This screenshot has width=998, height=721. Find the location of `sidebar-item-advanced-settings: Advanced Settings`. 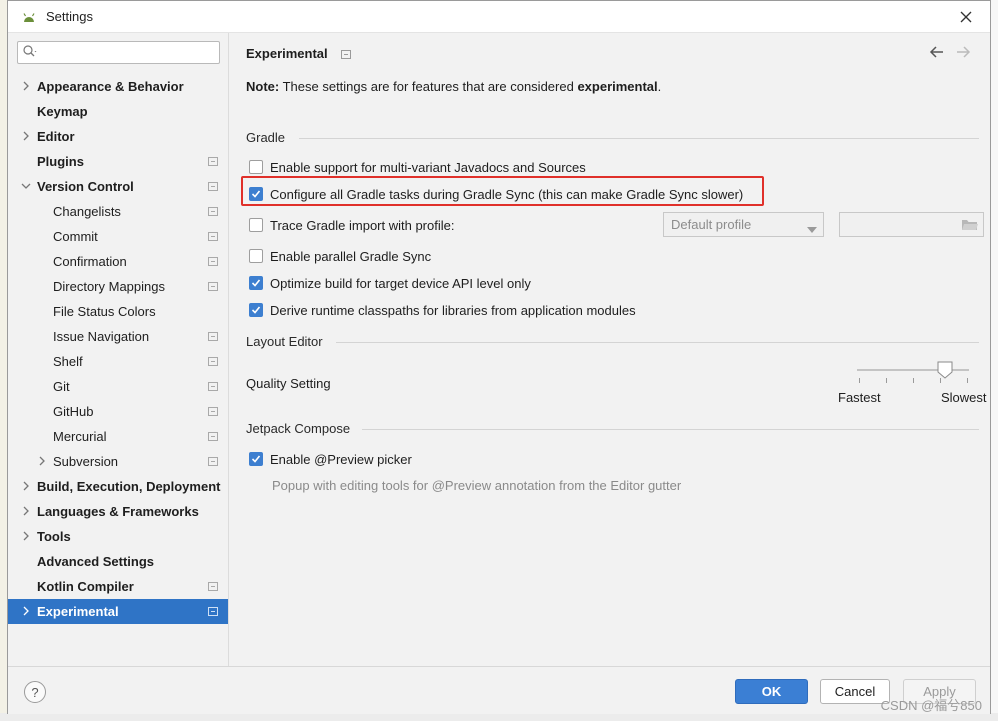

sidebar-item-advanced-settings: Advanced Settings is located at coordinates (118, 561).